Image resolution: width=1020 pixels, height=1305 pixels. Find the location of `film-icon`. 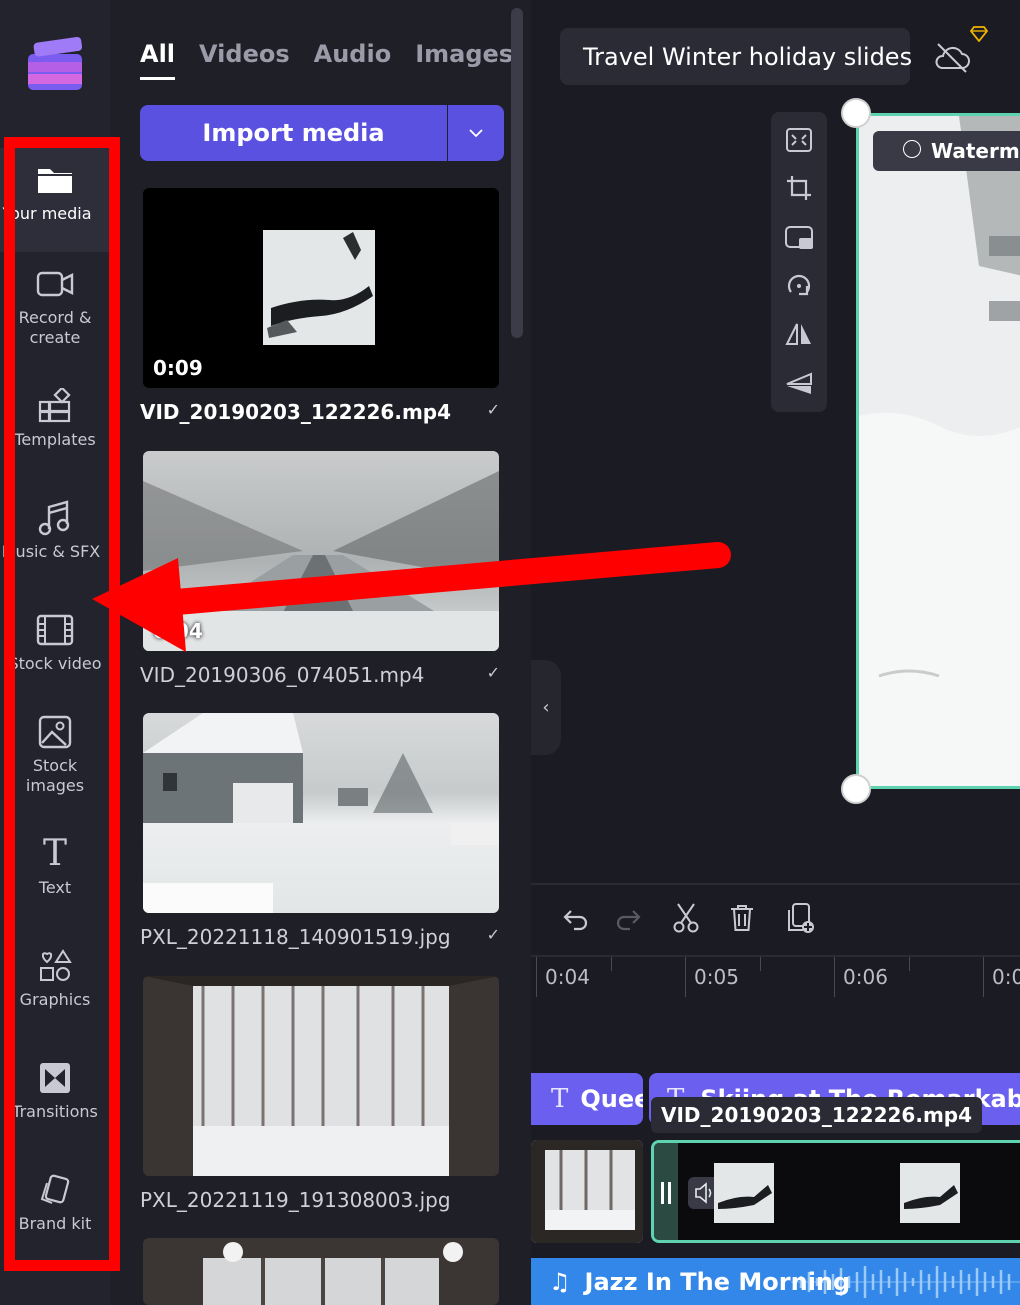

film-icon is located at coordinates (55, 630).